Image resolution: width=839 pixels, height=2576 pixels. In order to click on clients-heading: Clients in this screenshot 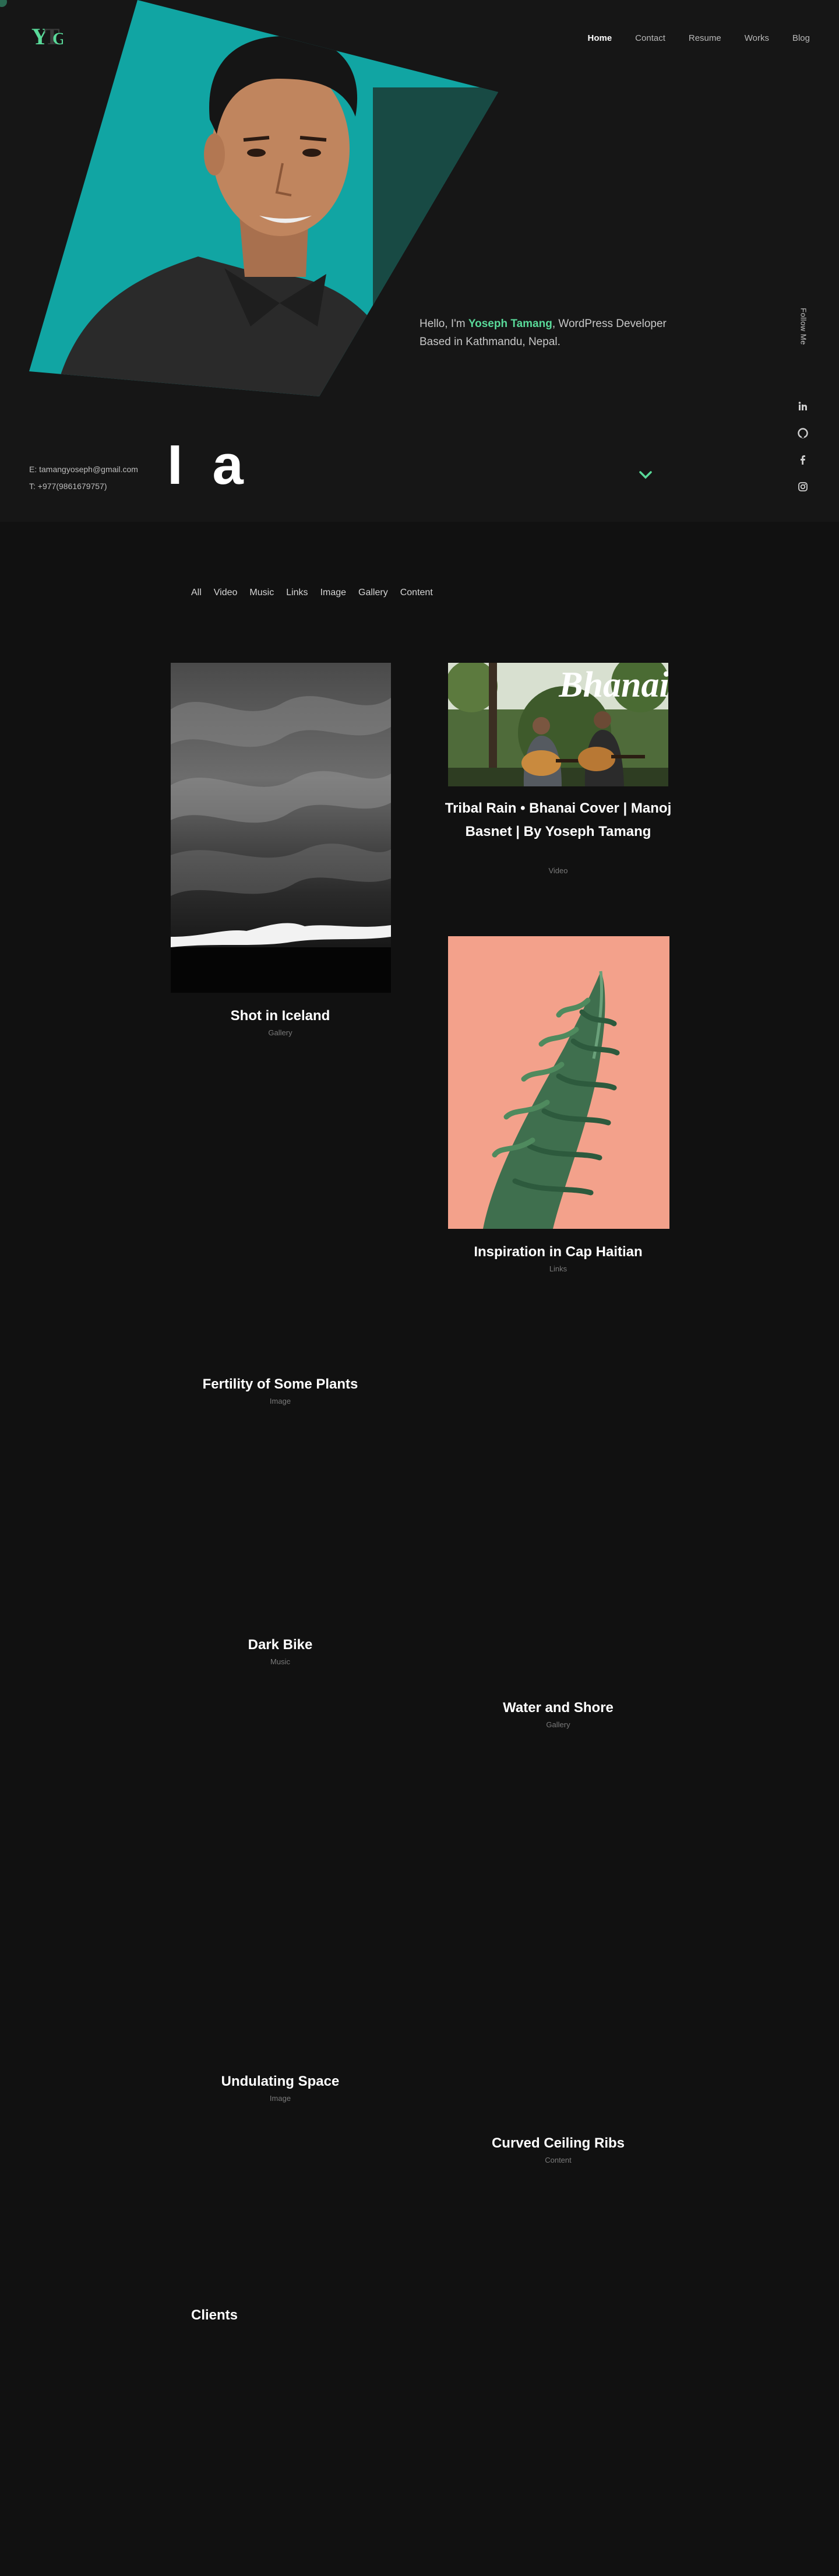, I will do `click(215, 2315)`.